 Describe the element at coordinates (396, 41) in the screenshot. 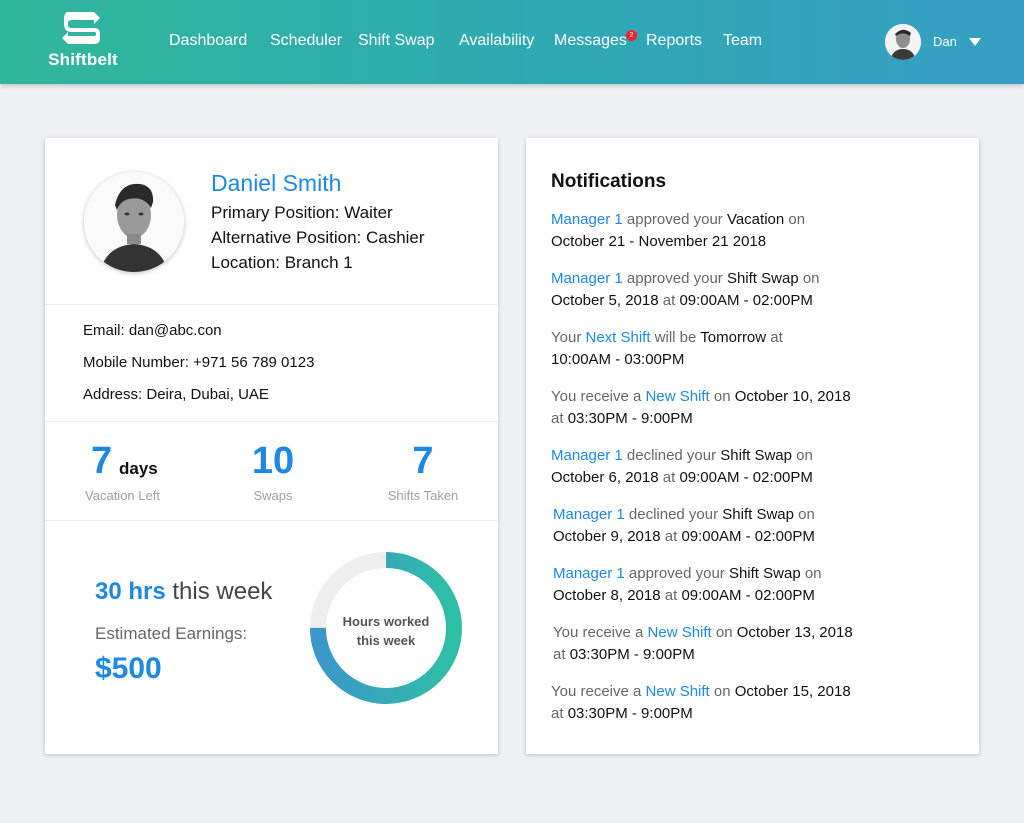

I see `nav-shift-swap: Shift Swap` at that location.